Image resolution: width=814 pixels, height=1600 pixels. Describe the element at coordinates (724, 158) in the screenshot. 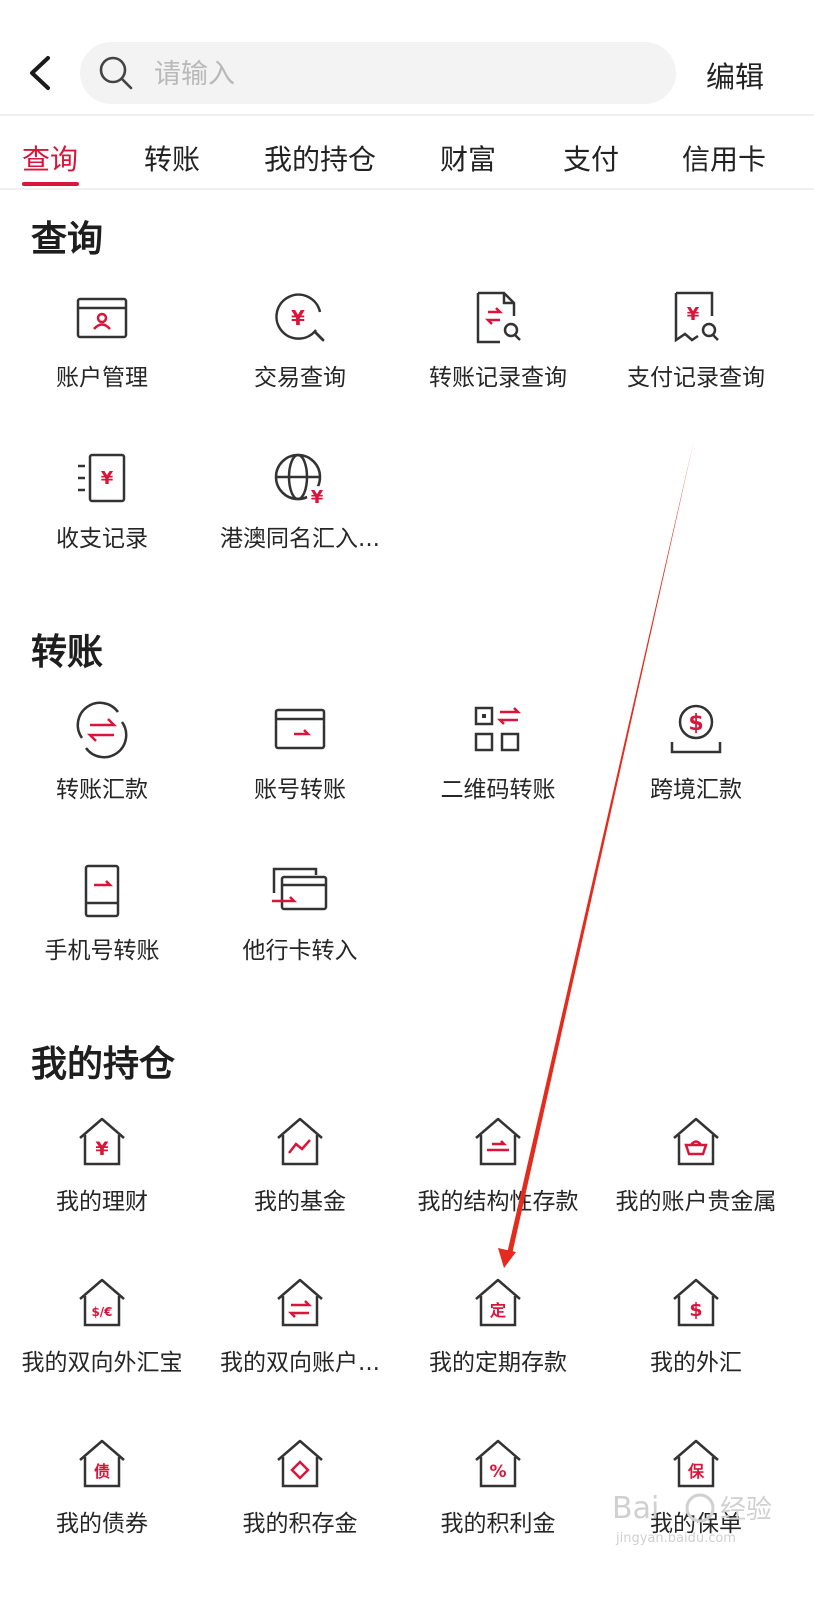

I see `tab-credit-card: 信用卡` at that location.